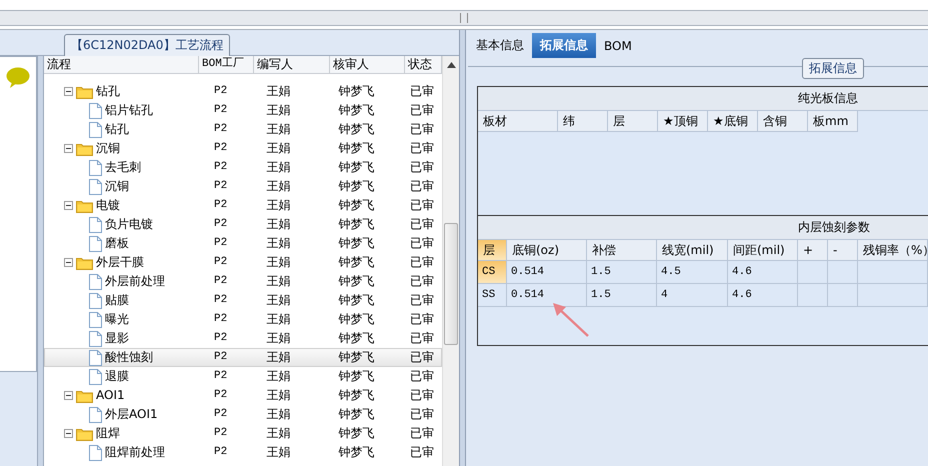 The image size is (928, 466). I want to click on column-header: 补偿, so click(622, 250).